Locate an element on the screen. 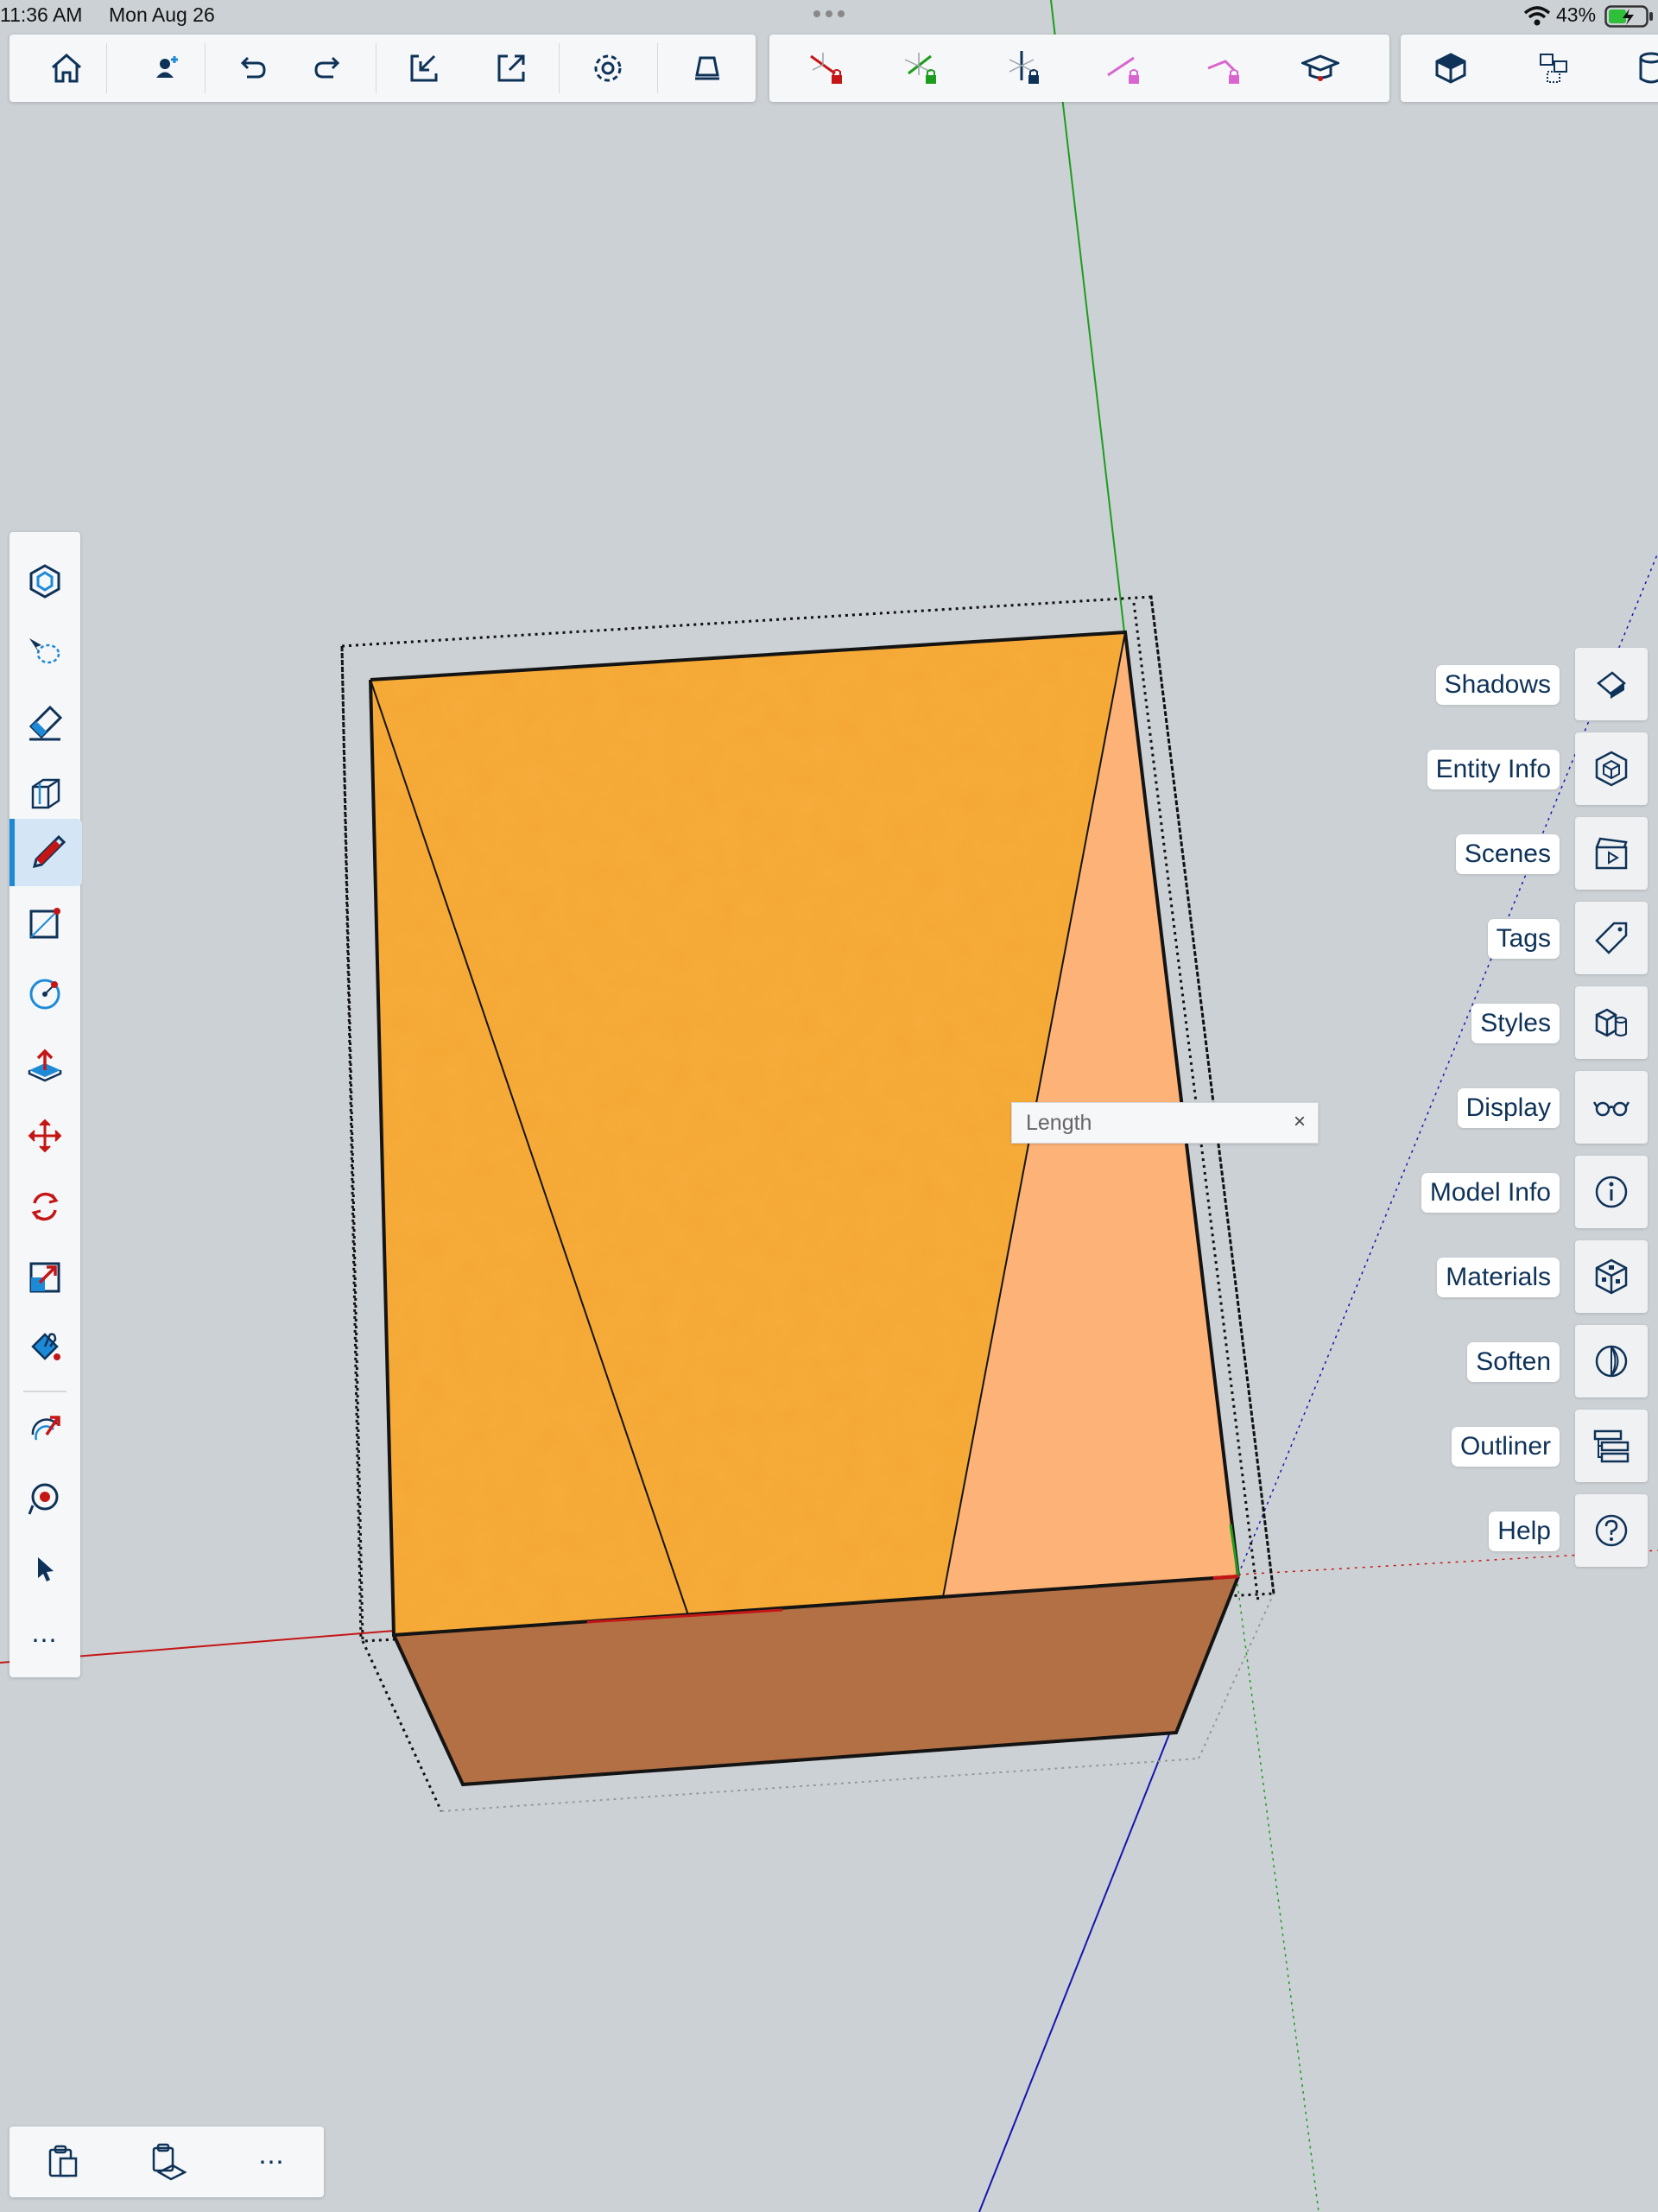 This screenshot has width=1658, height=2212. section-plane-button is located at coordinates (45, 794).